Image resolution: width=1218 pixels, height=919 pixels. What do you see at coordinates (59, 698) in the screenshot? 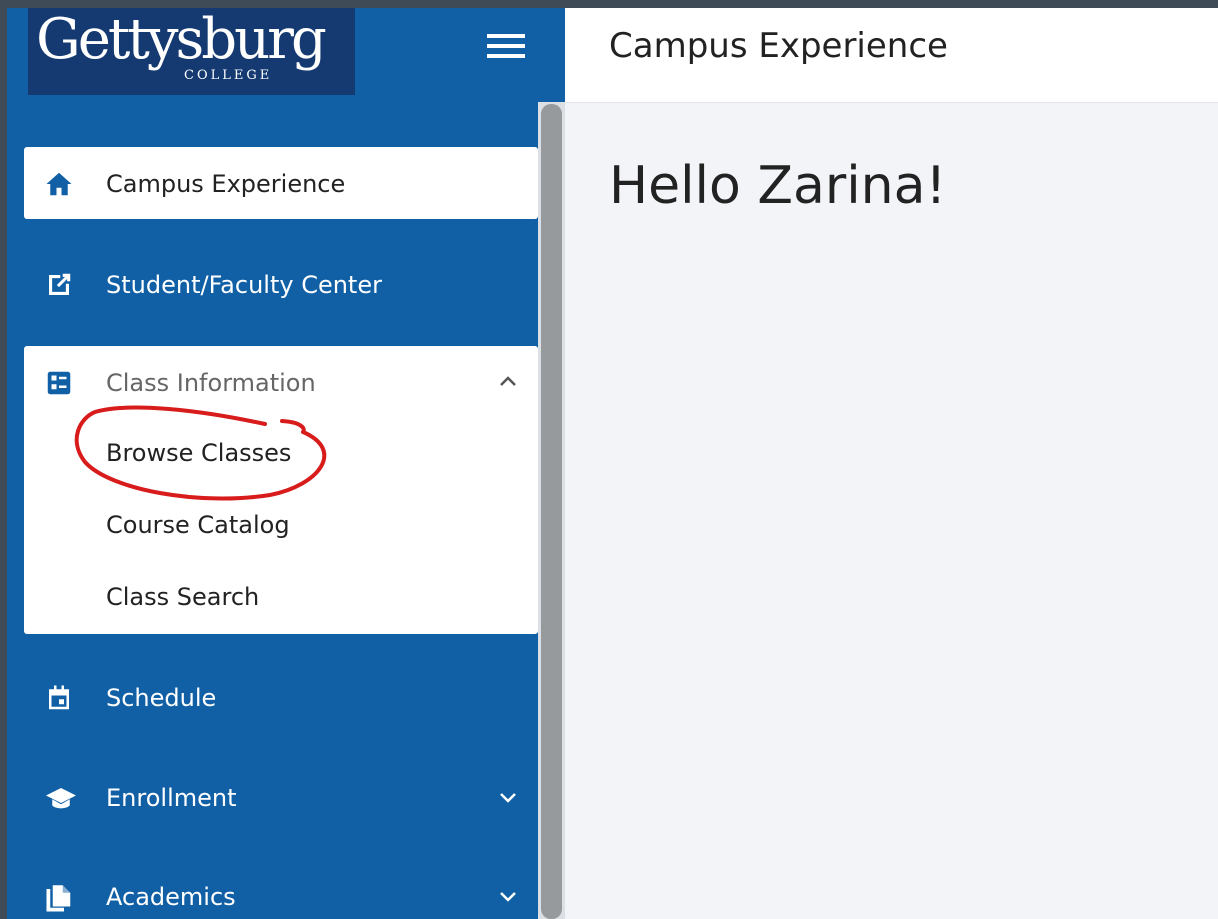
I see `calendar-icon` at bounding box center [59, 698].